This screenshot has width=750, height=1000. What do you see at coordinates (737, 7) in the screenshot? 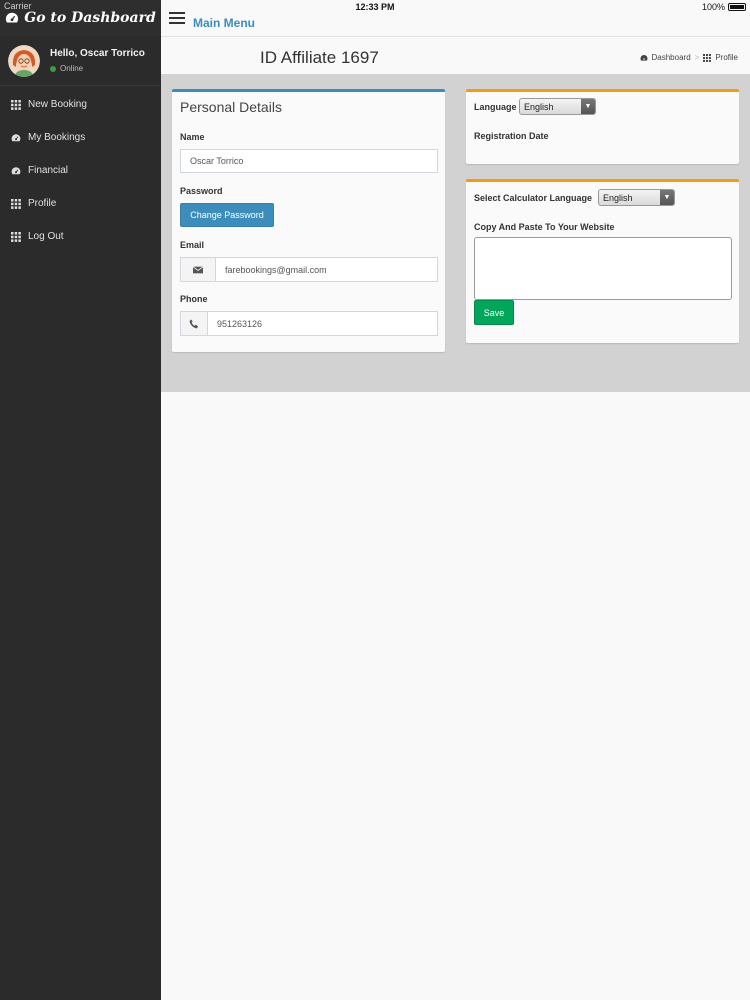
I see `battery-icon` at bounding box center [737, 7].